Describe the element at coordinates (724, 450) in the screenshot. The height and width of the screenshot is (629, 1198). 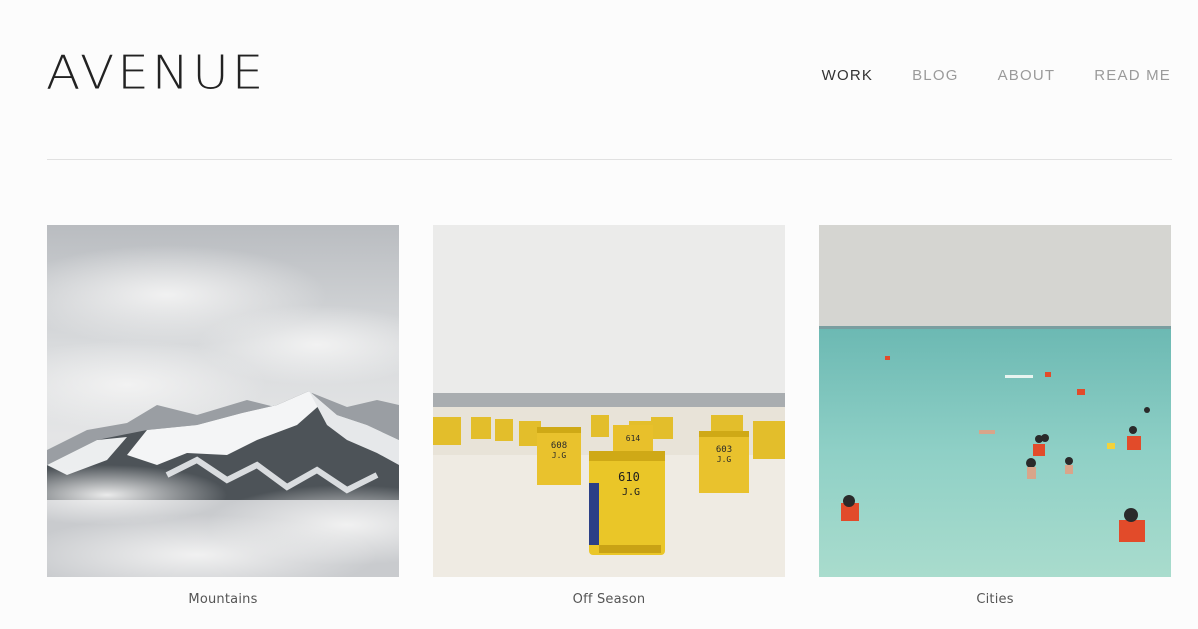
I see `chair-number: 603` at that location.